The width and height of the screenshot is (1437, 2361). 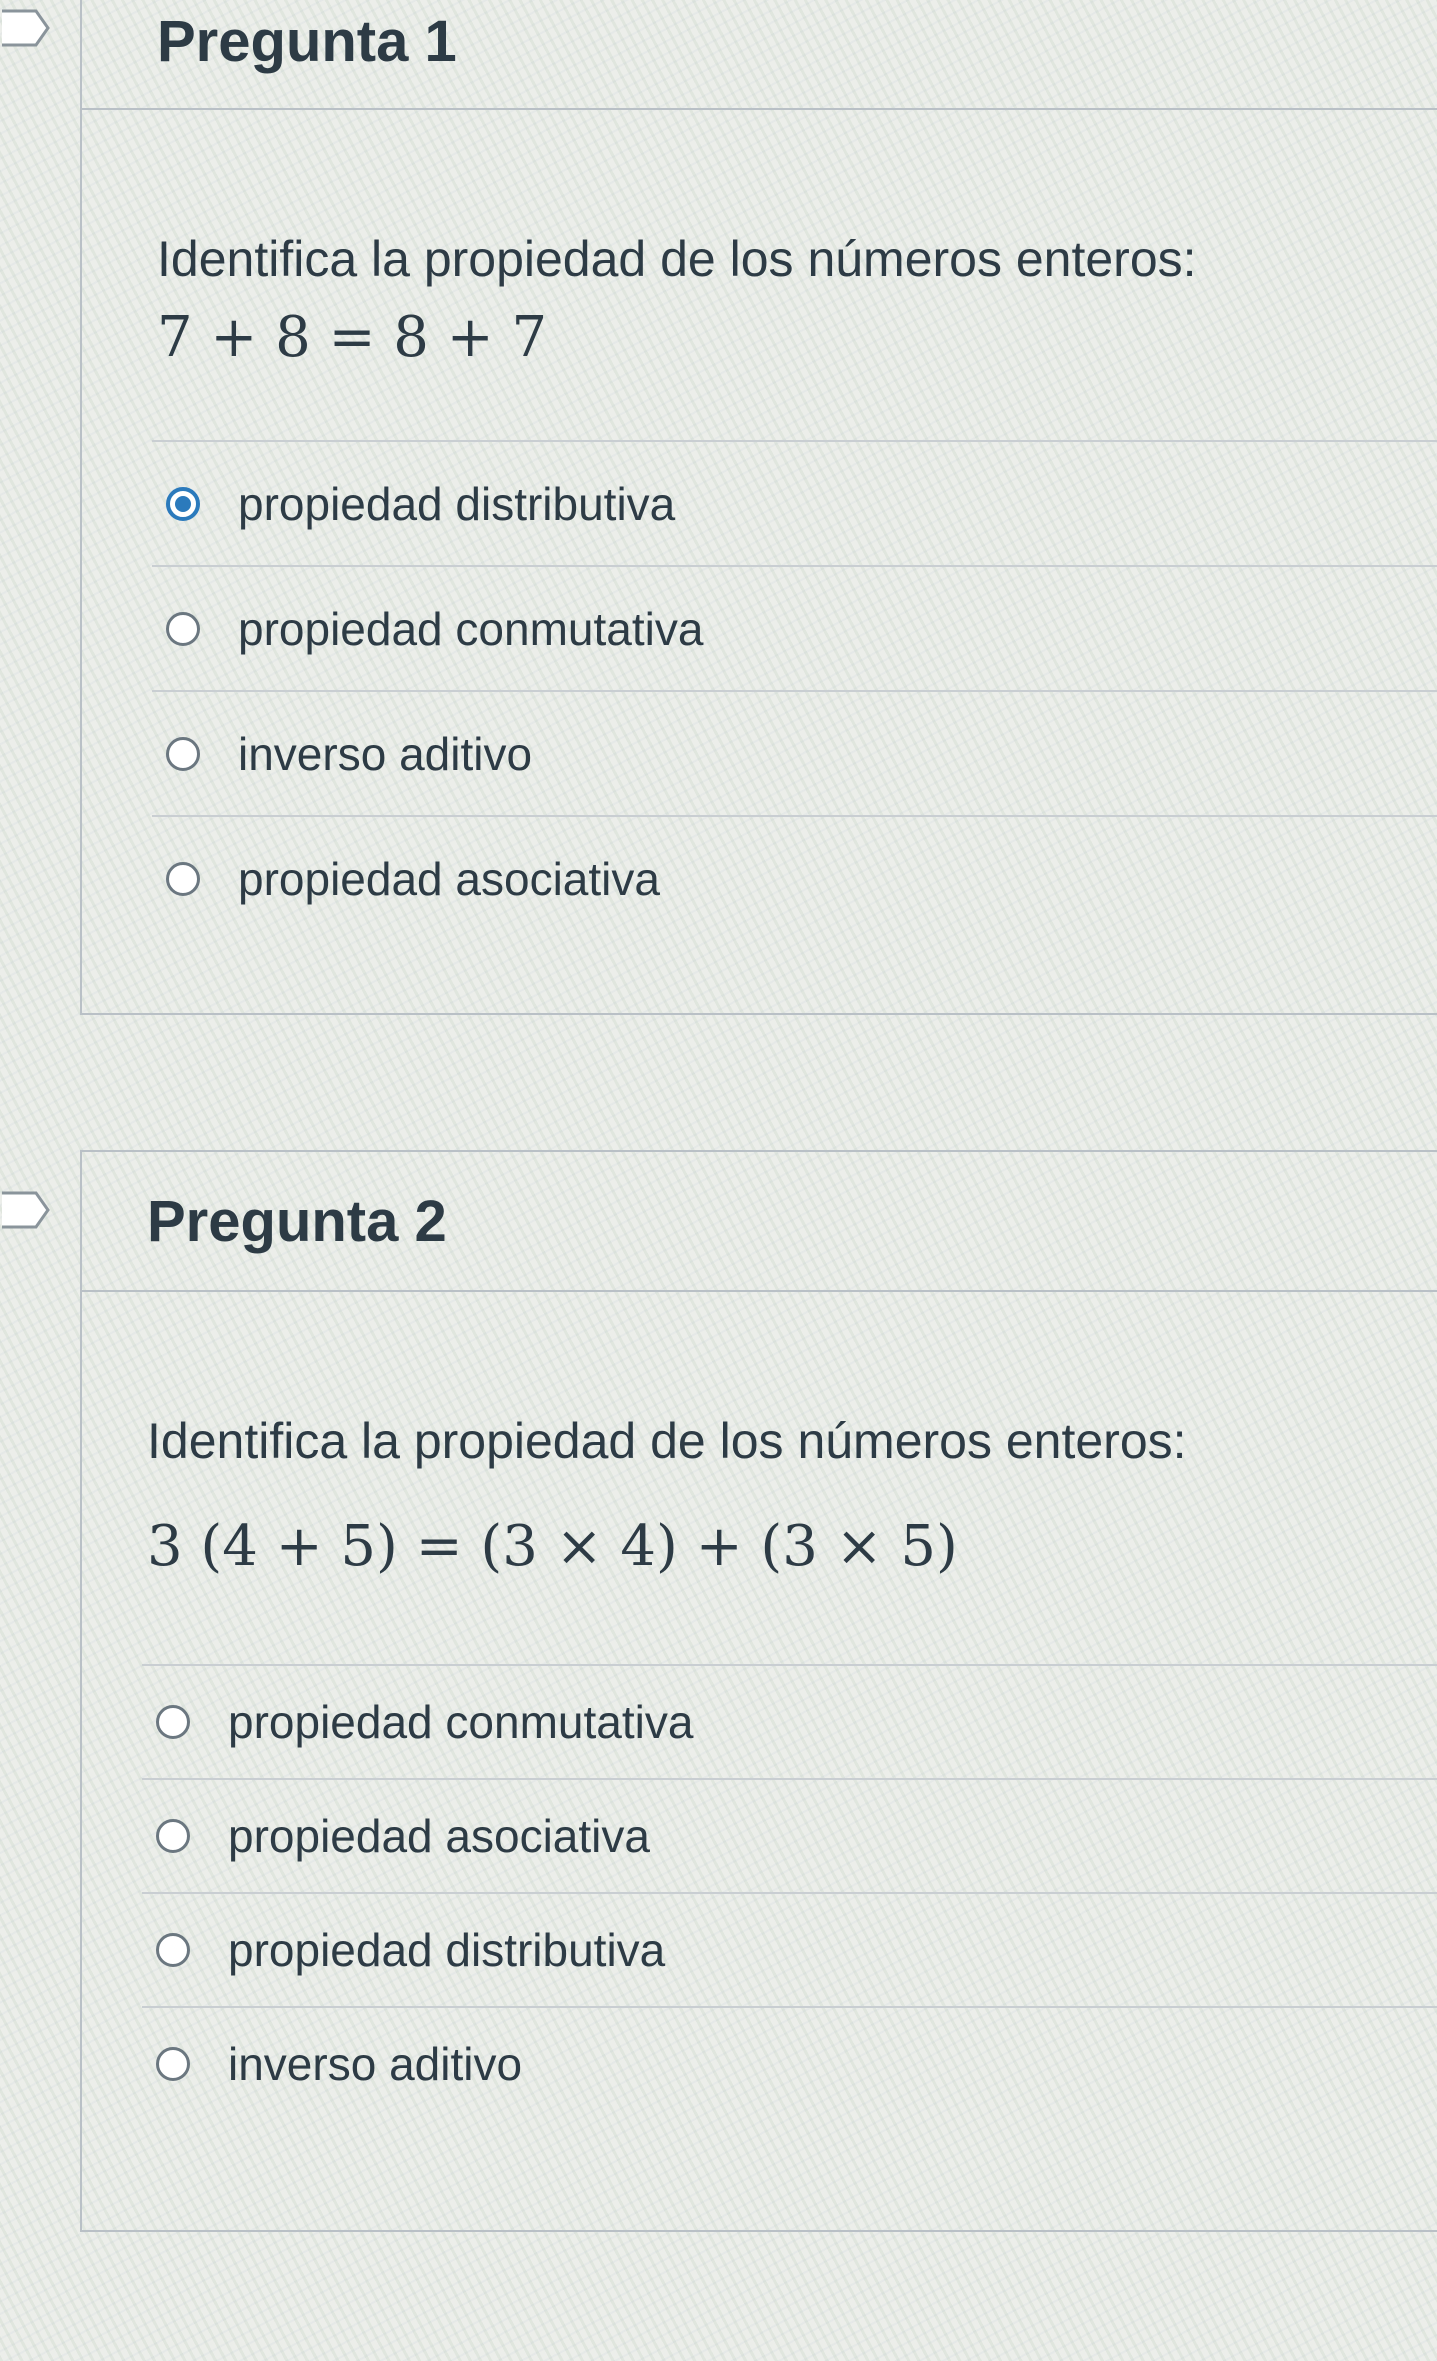 I want to click on question-header: Pregunta 1, so click(x=759, y=55).